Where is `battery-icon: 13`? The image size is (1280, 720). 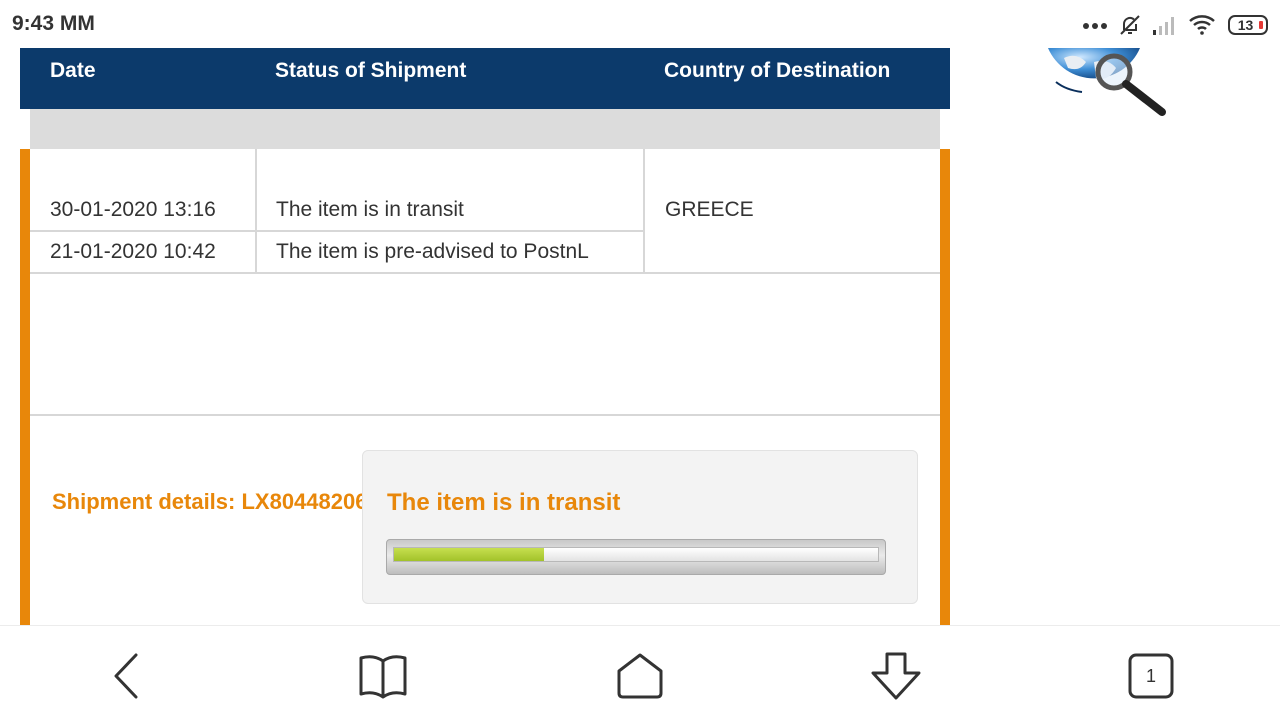 battery-icon: 13 is located at coordinates (1248, 25).